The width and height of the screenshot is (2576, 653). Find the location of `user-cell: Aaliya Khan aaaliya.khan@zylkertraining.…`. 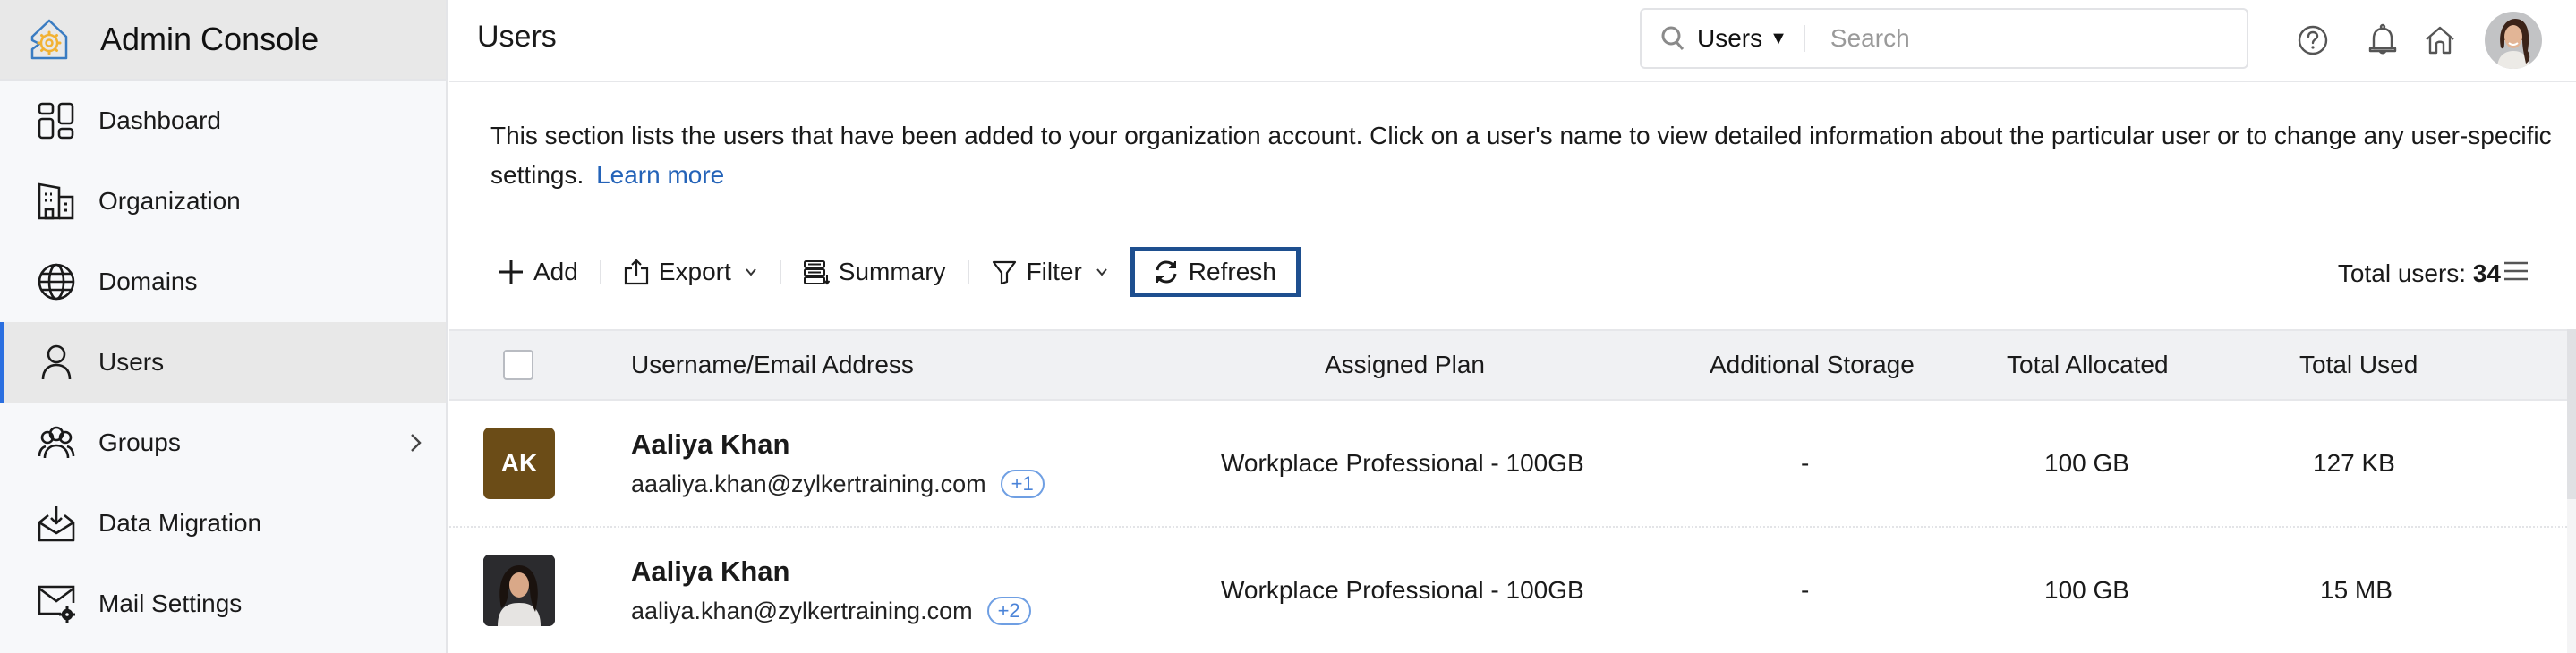

user-cell: Aaliya Khan aaaliya.khan@zylkertraining.… is located at coordinates (838, 463).